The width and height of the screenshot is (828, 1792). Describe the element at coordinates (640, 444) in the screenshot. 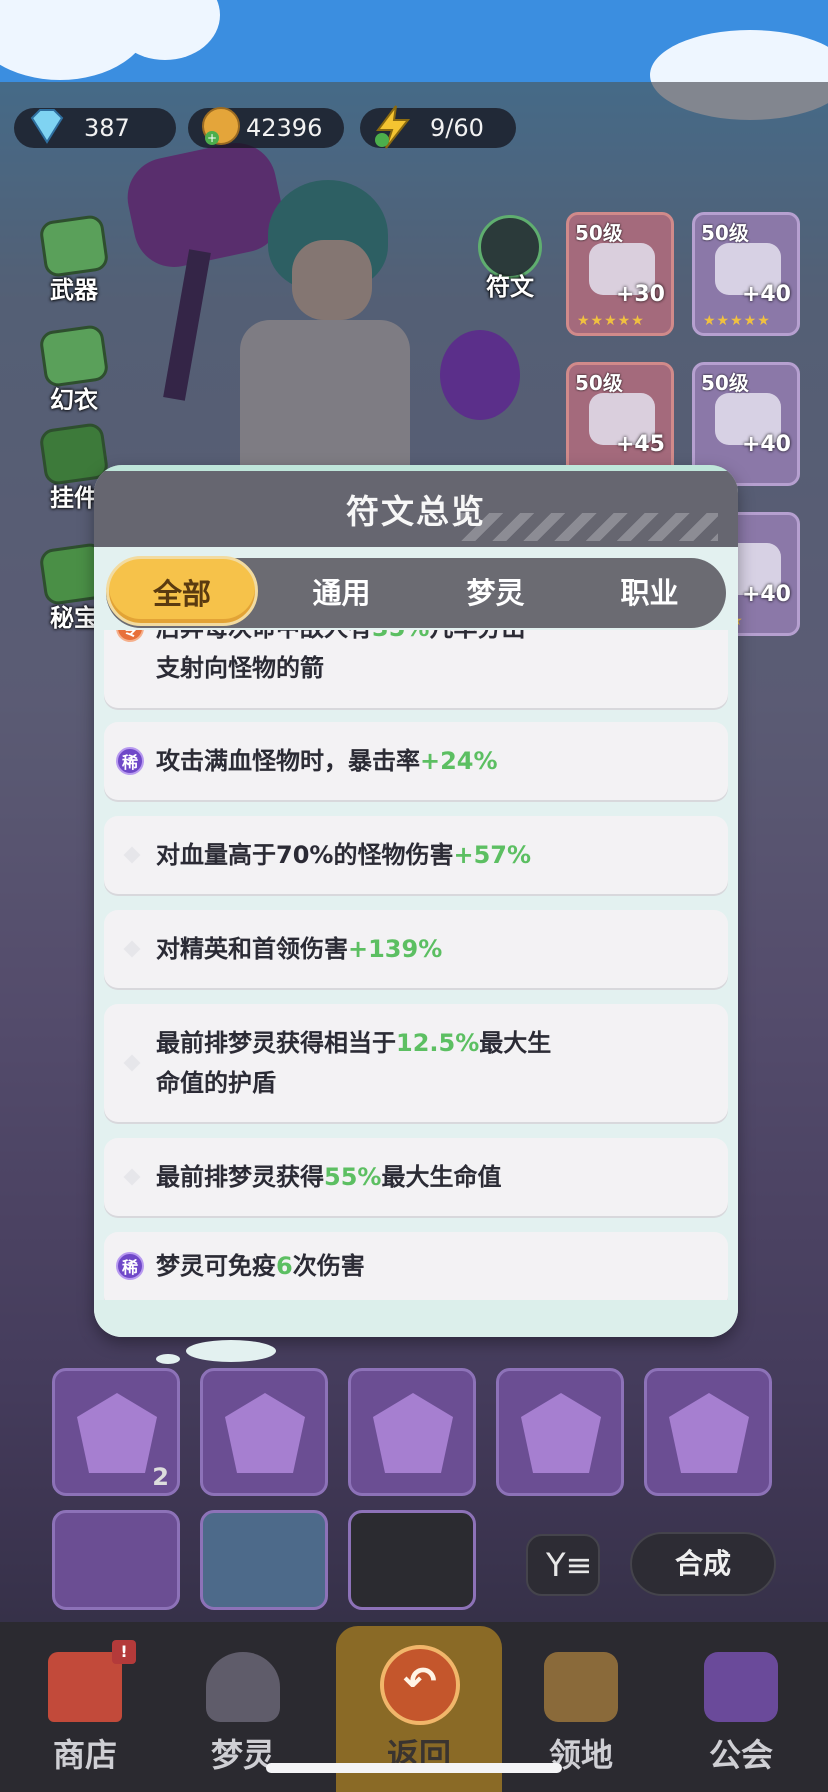

I see `equipment-bonus: +45` at that location.